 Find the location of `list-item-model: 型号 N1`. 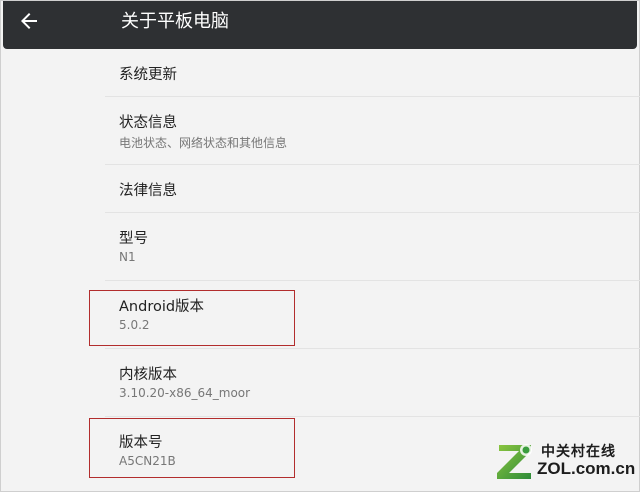

list-item-model: 型号 N1 is located at coordinates (372, 247).